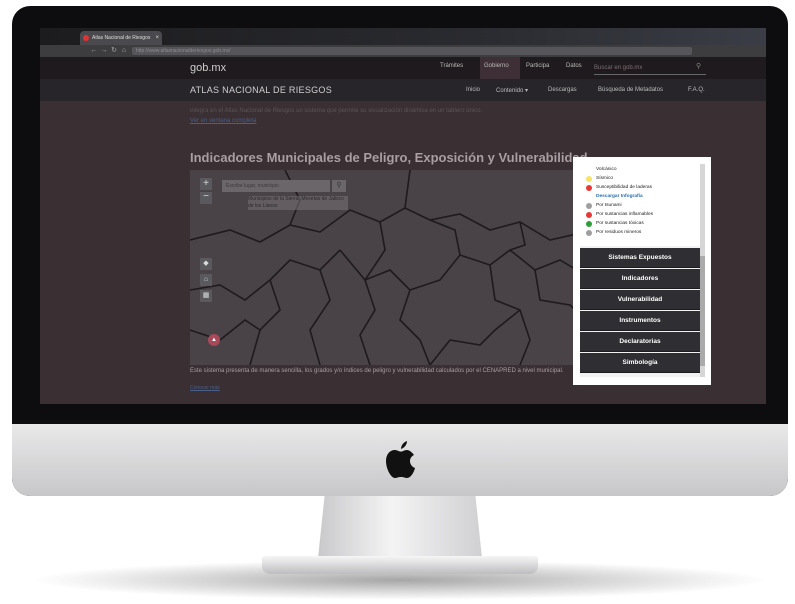  Describe the element at coordinates (630, 90) in the screenshot. I see `nav-metadatos: Búsqueda de Metadatos` at that location.